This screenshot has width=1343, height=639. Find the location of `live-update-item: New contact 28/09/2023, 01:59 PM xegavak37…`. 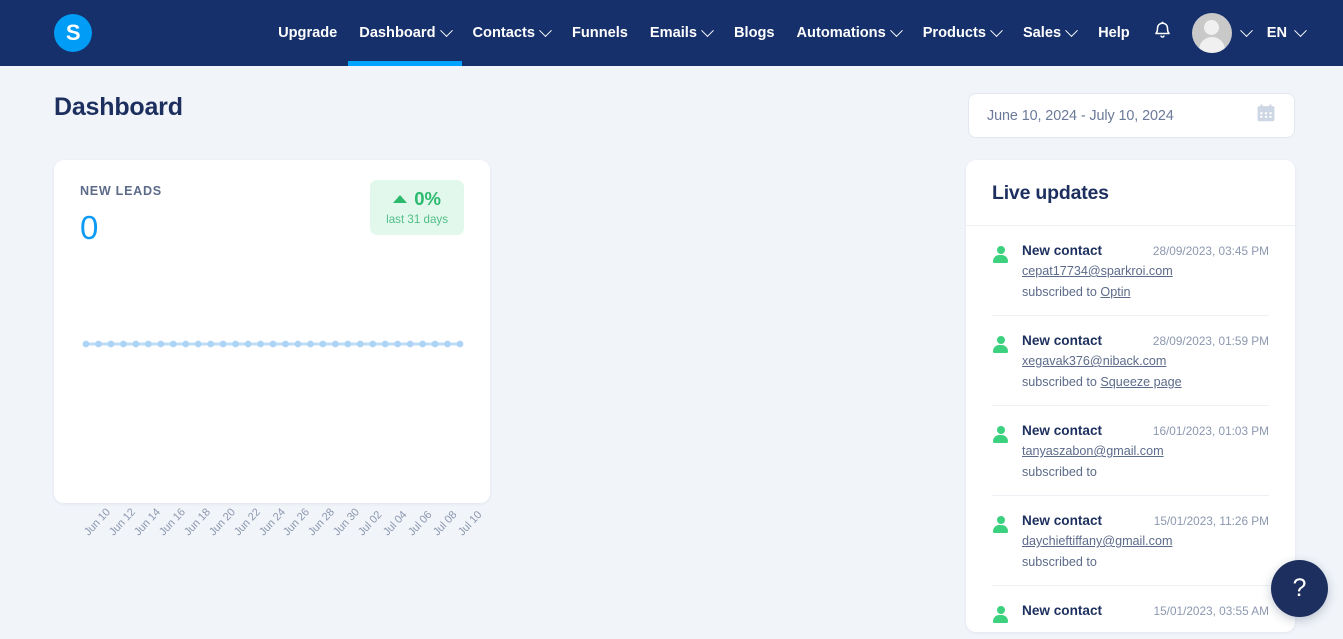

live-update-item: New contact 28/09/2023, 01:59 PM xegavak37… is located at coordinates (1130, 361).